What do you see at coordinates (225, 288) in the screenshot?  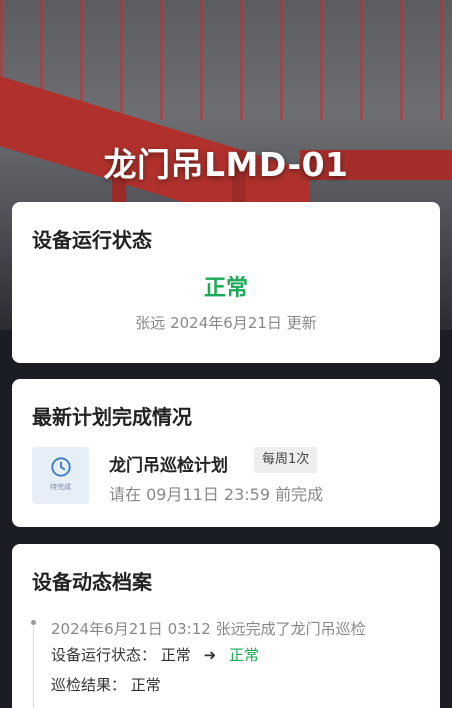 I see `status-value: 正常` at bounding box center [225, 288].